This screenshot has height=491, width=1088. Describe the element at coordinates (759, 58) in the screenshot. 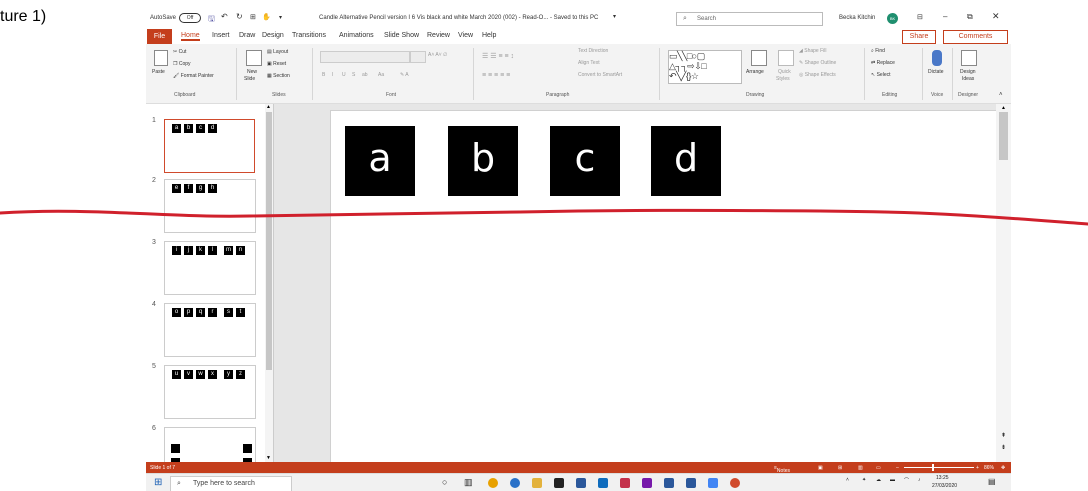

I see `arrange-icon` at that location.